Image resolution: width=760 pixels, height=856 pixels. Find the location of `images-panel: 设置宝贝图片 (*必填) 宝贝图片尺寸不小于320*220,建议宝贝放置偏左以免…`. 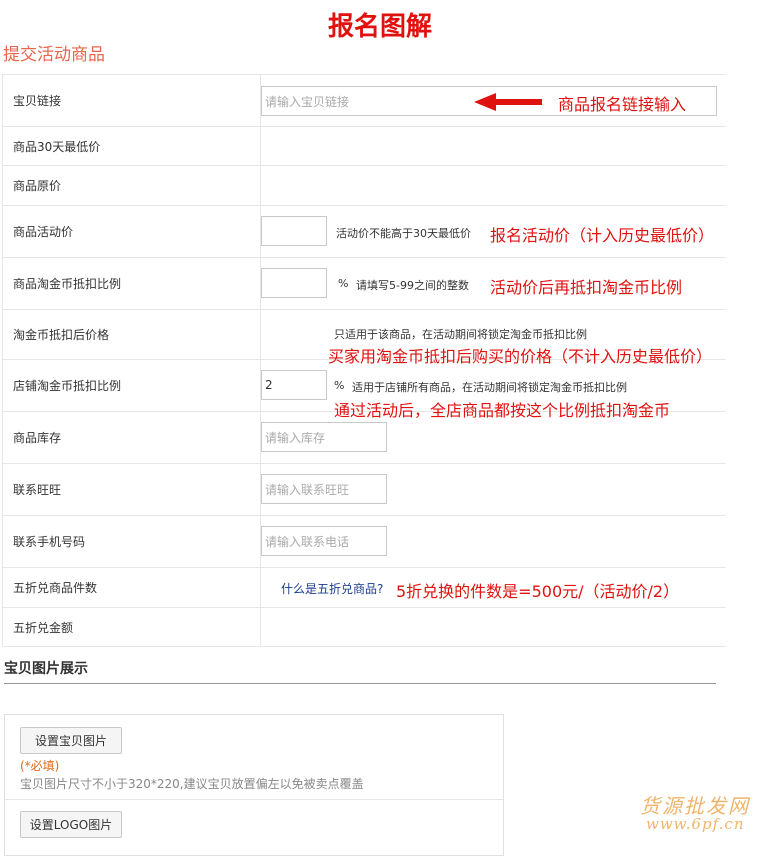

images-panel: 设置宝贝图片 (*必填) 宝贝图片尺寸不小于320*220,建议宝贝放置偏左以免… is located at coordinates (254, 785).